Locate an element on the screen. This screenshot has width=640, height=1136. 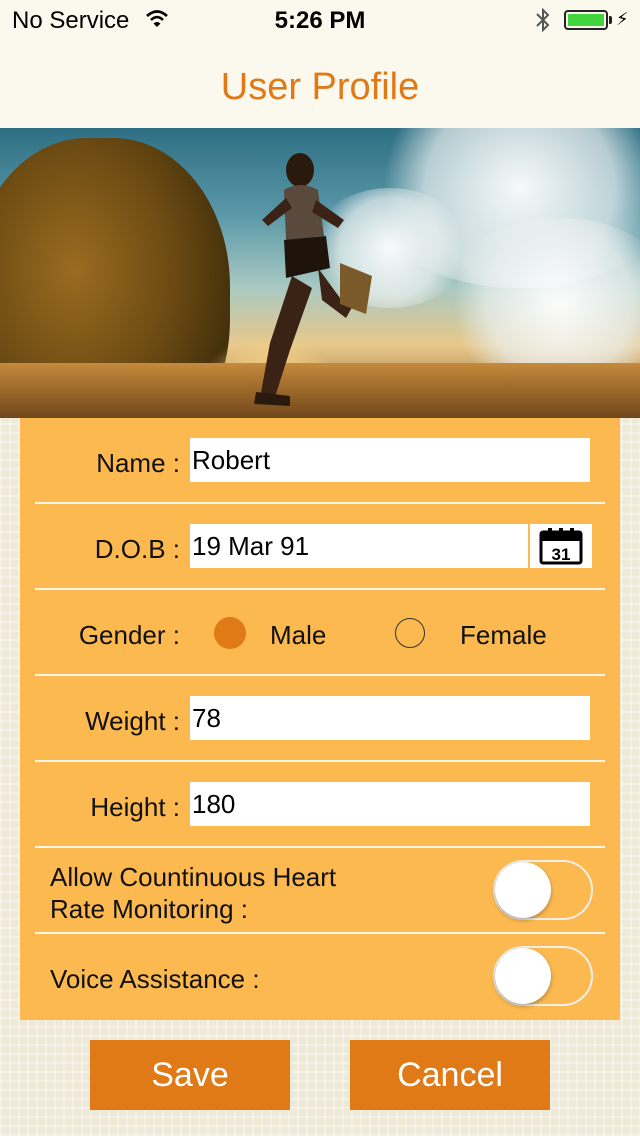
gender-label: Gender : is located at coordinates (129, 635).